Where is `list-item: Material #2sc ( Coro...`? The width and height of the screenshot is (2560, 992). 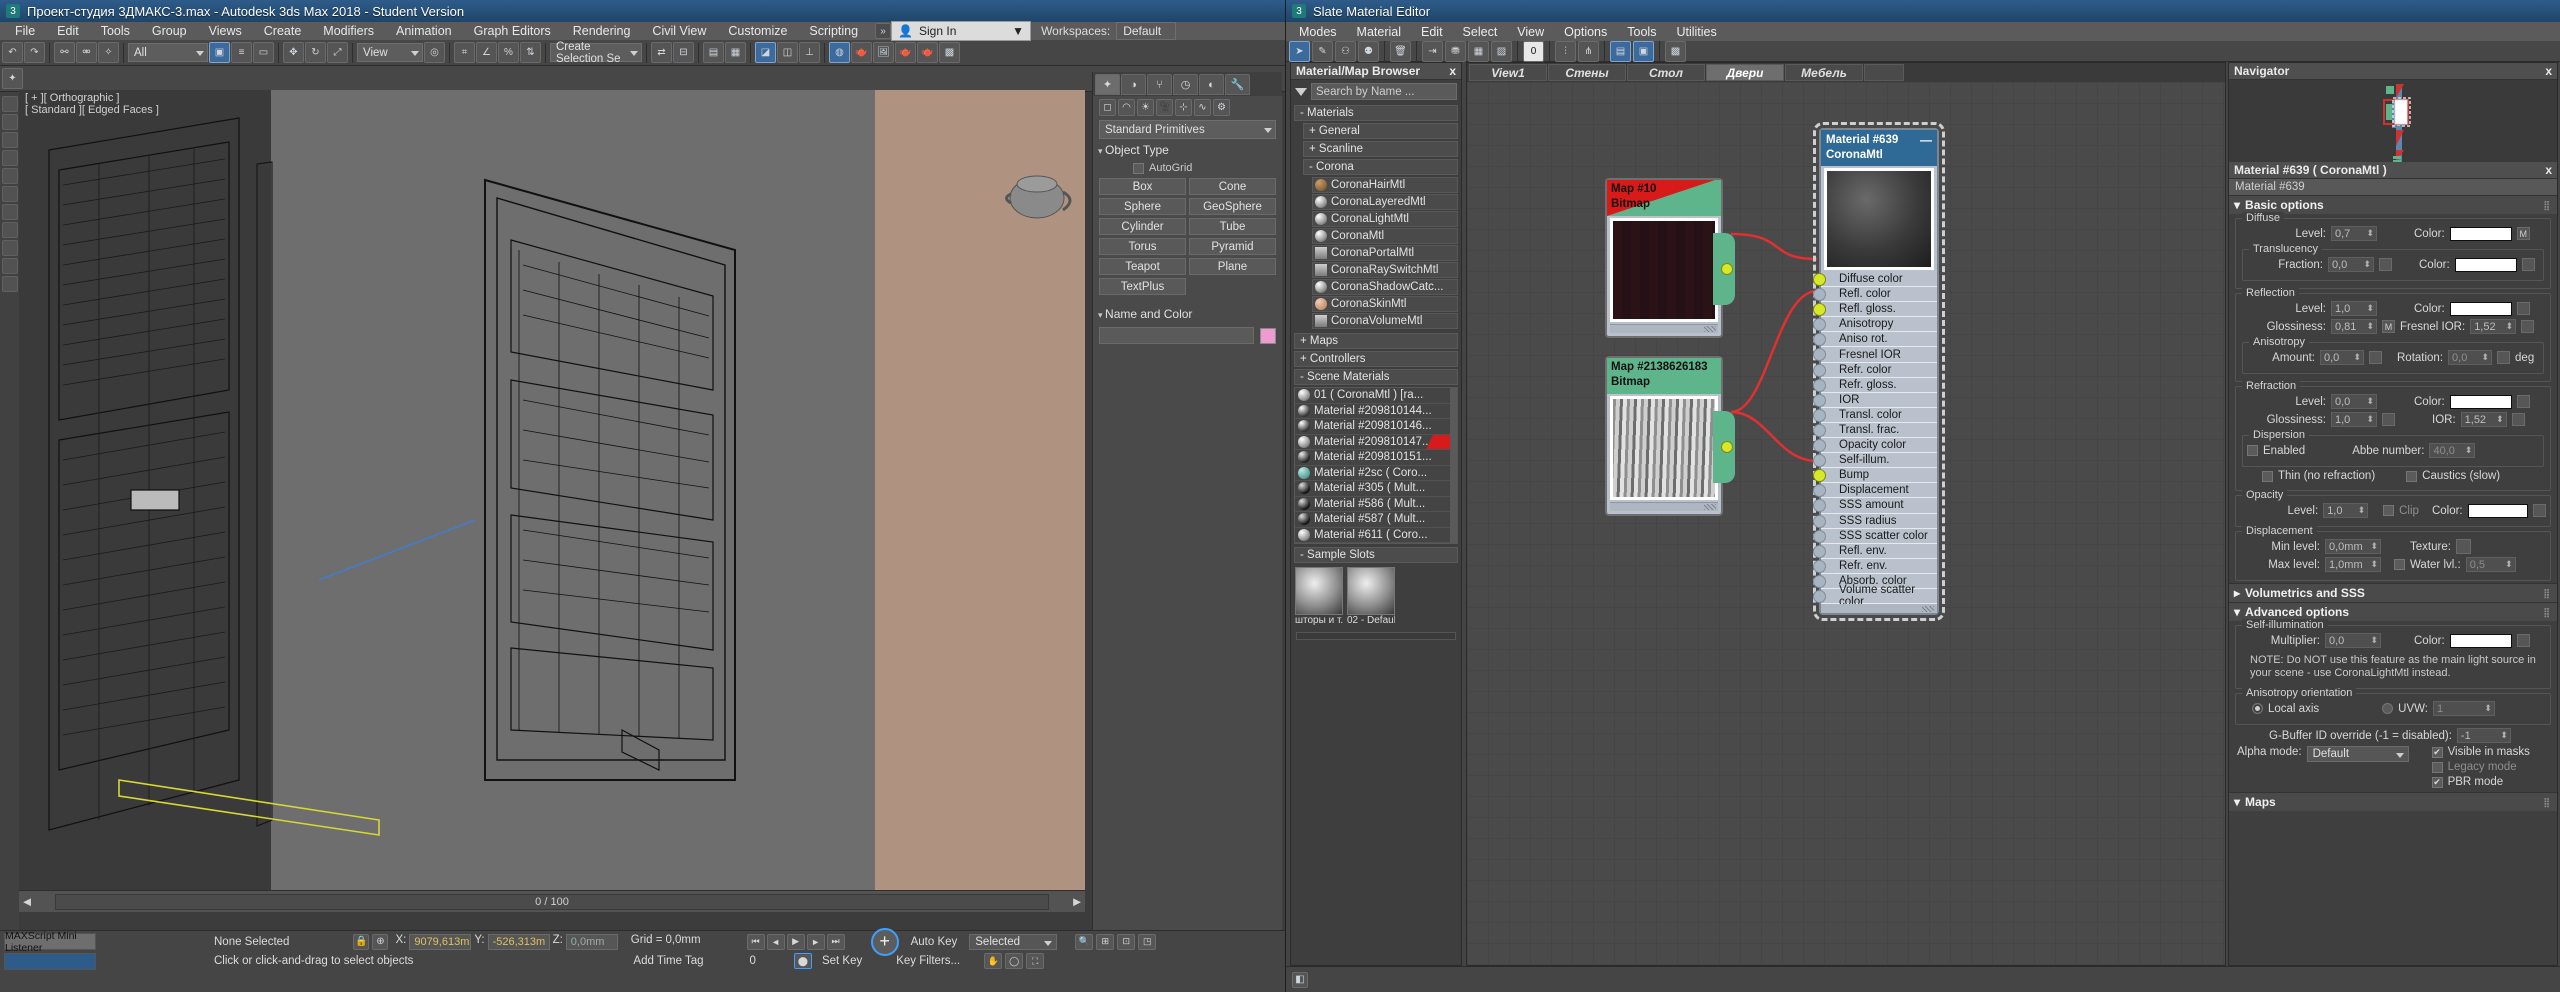 list-item: Material #2sc ( Coro... is located at coordinates (1376, 473).